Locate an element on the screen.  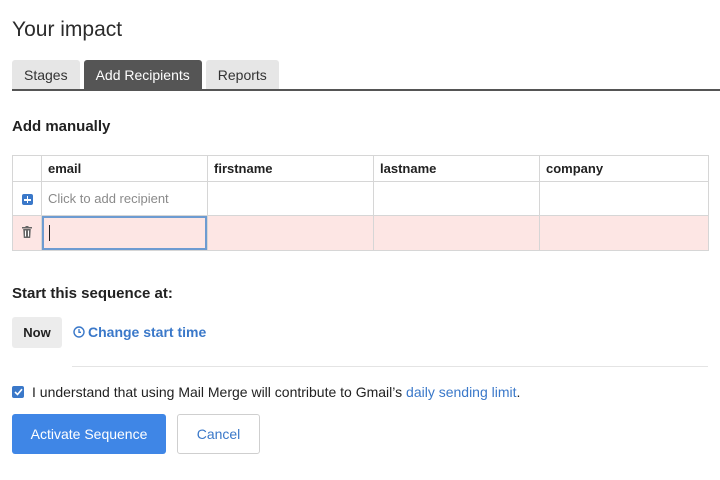
tab-bar: Stages Add Recipients Reports is located at coordinates (147, 75).